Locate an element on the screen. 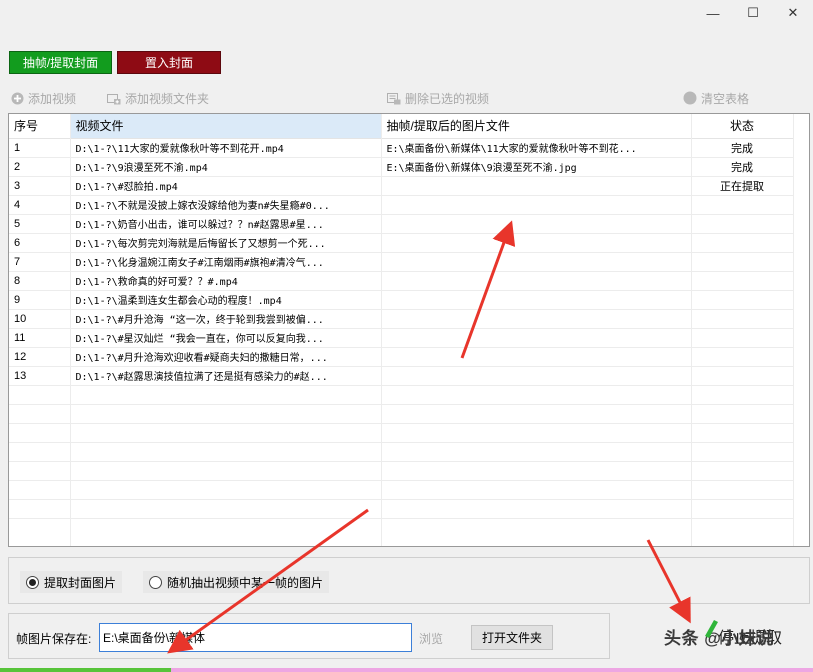 This screenshot has width=813, height=672. table-row: 9 D:\1-?\温柔到连女生都会心动的程度！.mp4 is located at coordinates (401, 300).